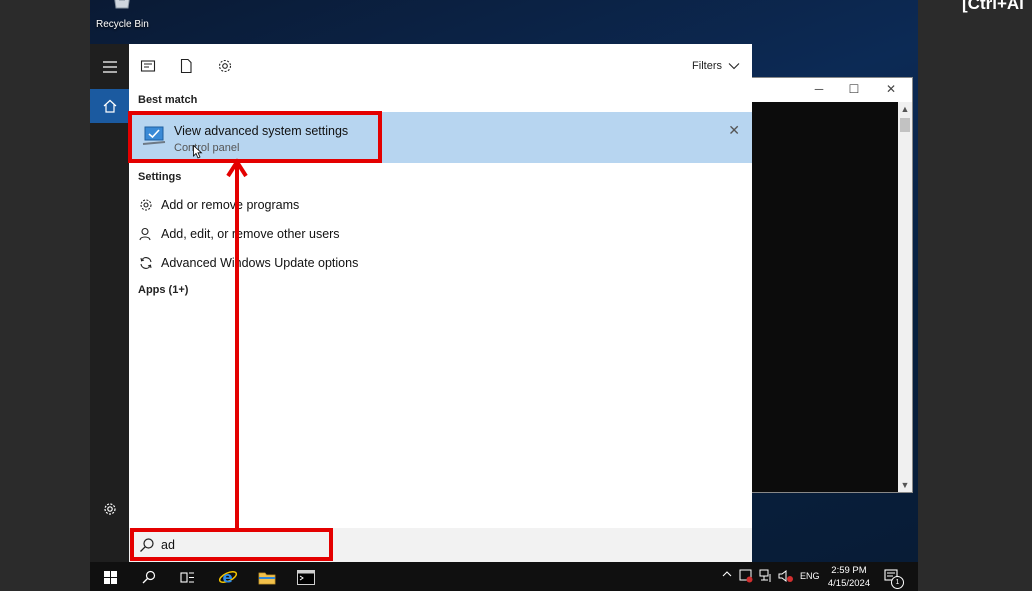 Image resolution: width=1032 pixels, height=591 pixels. What do you see at coordinates (707, 66) in the screenshot?
I see `filters-label: Filters` at bounding box center [707, 66].